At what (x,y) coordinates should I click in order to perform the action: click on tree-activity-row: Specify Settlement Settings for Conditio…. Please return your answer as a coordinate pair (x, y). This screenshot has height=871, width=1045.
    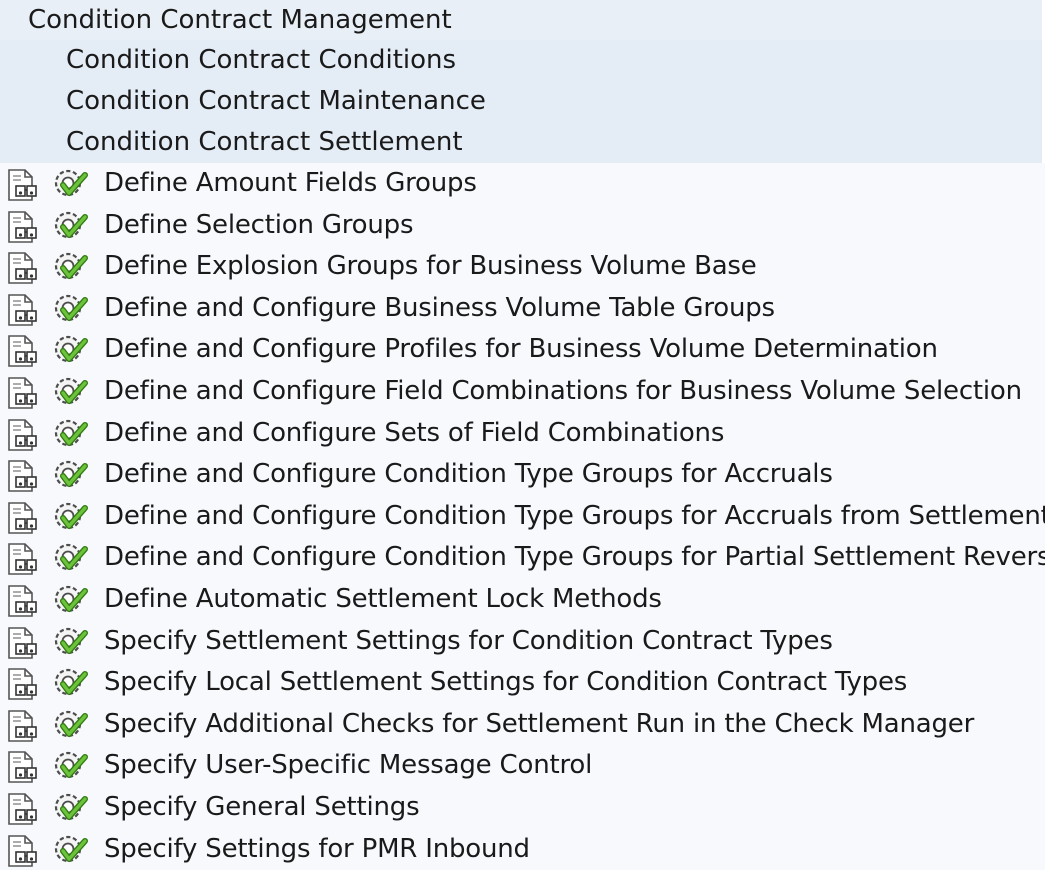
    Looking at the image, I should click on (522, 641).